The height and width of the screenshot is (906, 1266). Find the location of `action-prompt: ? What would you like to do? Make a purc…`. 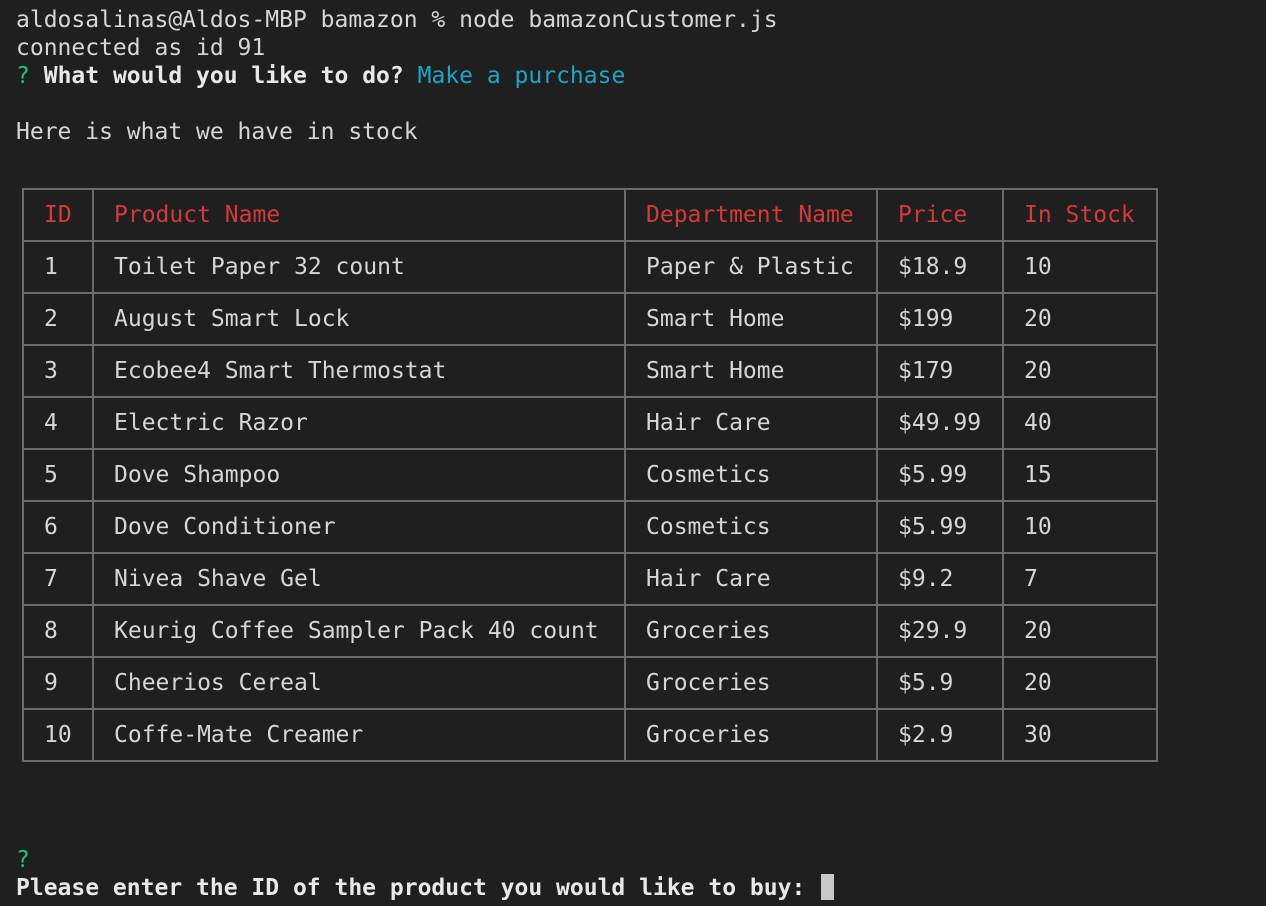

action-prompt: ? What would you like to do? Make a purc… is located at coordinates (320, 76).